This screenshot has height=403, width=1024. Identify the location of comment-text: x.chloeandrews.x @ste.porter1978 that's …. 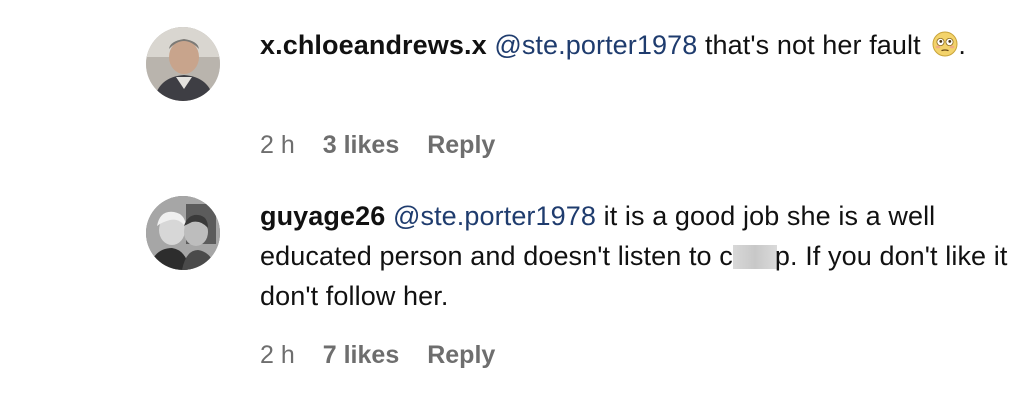
(638, 45).